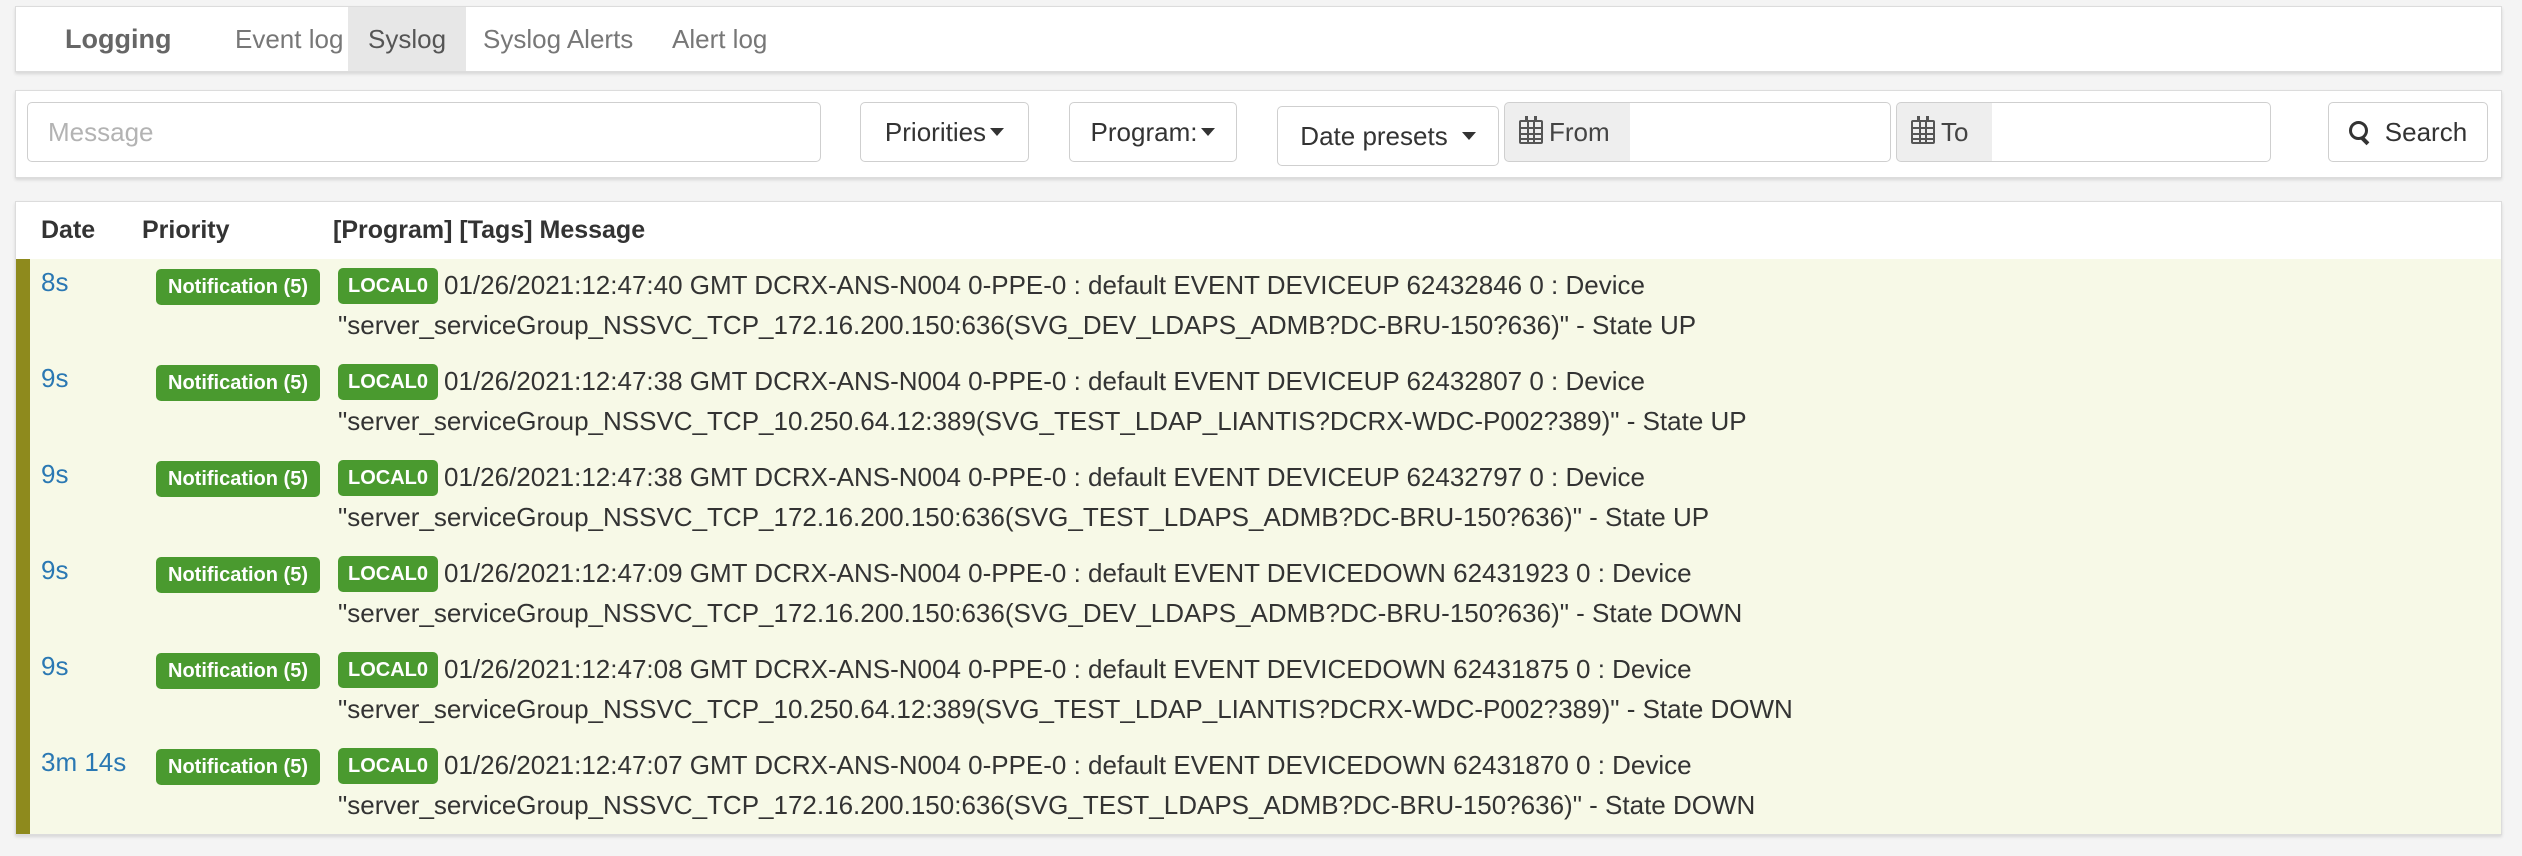 The width and height of the screenshot is (2522, 856). Describe the element at coordinates (2426, 131) in the screenshot. I see `search-button-label: Search` at that location.